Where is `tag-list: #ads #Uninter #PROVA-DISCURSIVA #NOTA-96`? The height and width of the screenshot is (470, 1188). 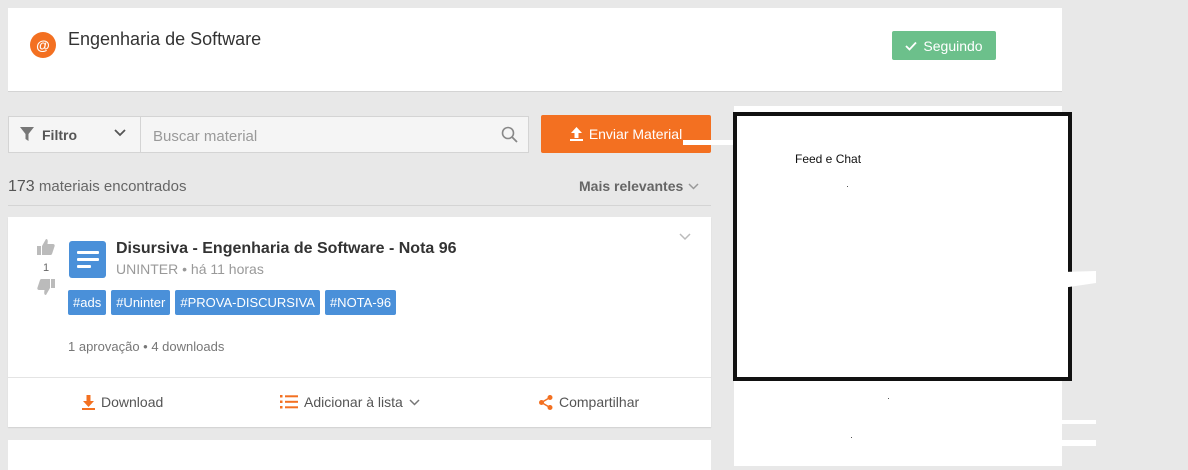
tag-list: #ads #Uninter #PROVA-DISCURSIVA #NOTA-96 is located at coordinates (232, 302).